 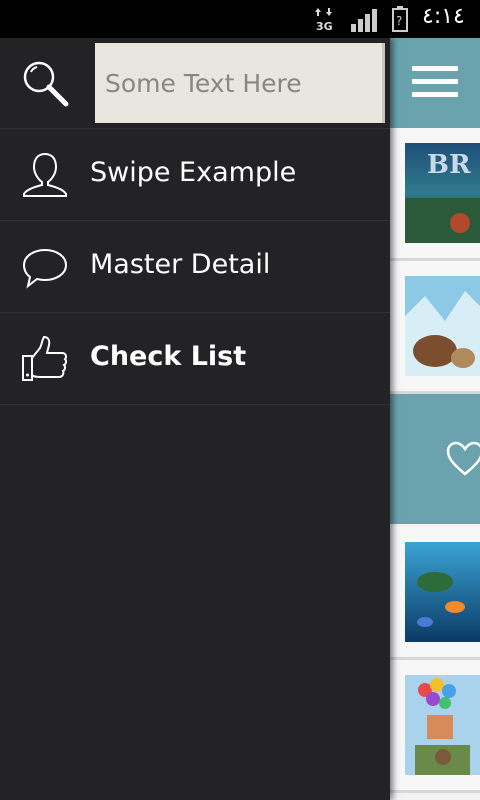 I want to click on drawer-item-label: Master Detail, so click(x=180, y=264).